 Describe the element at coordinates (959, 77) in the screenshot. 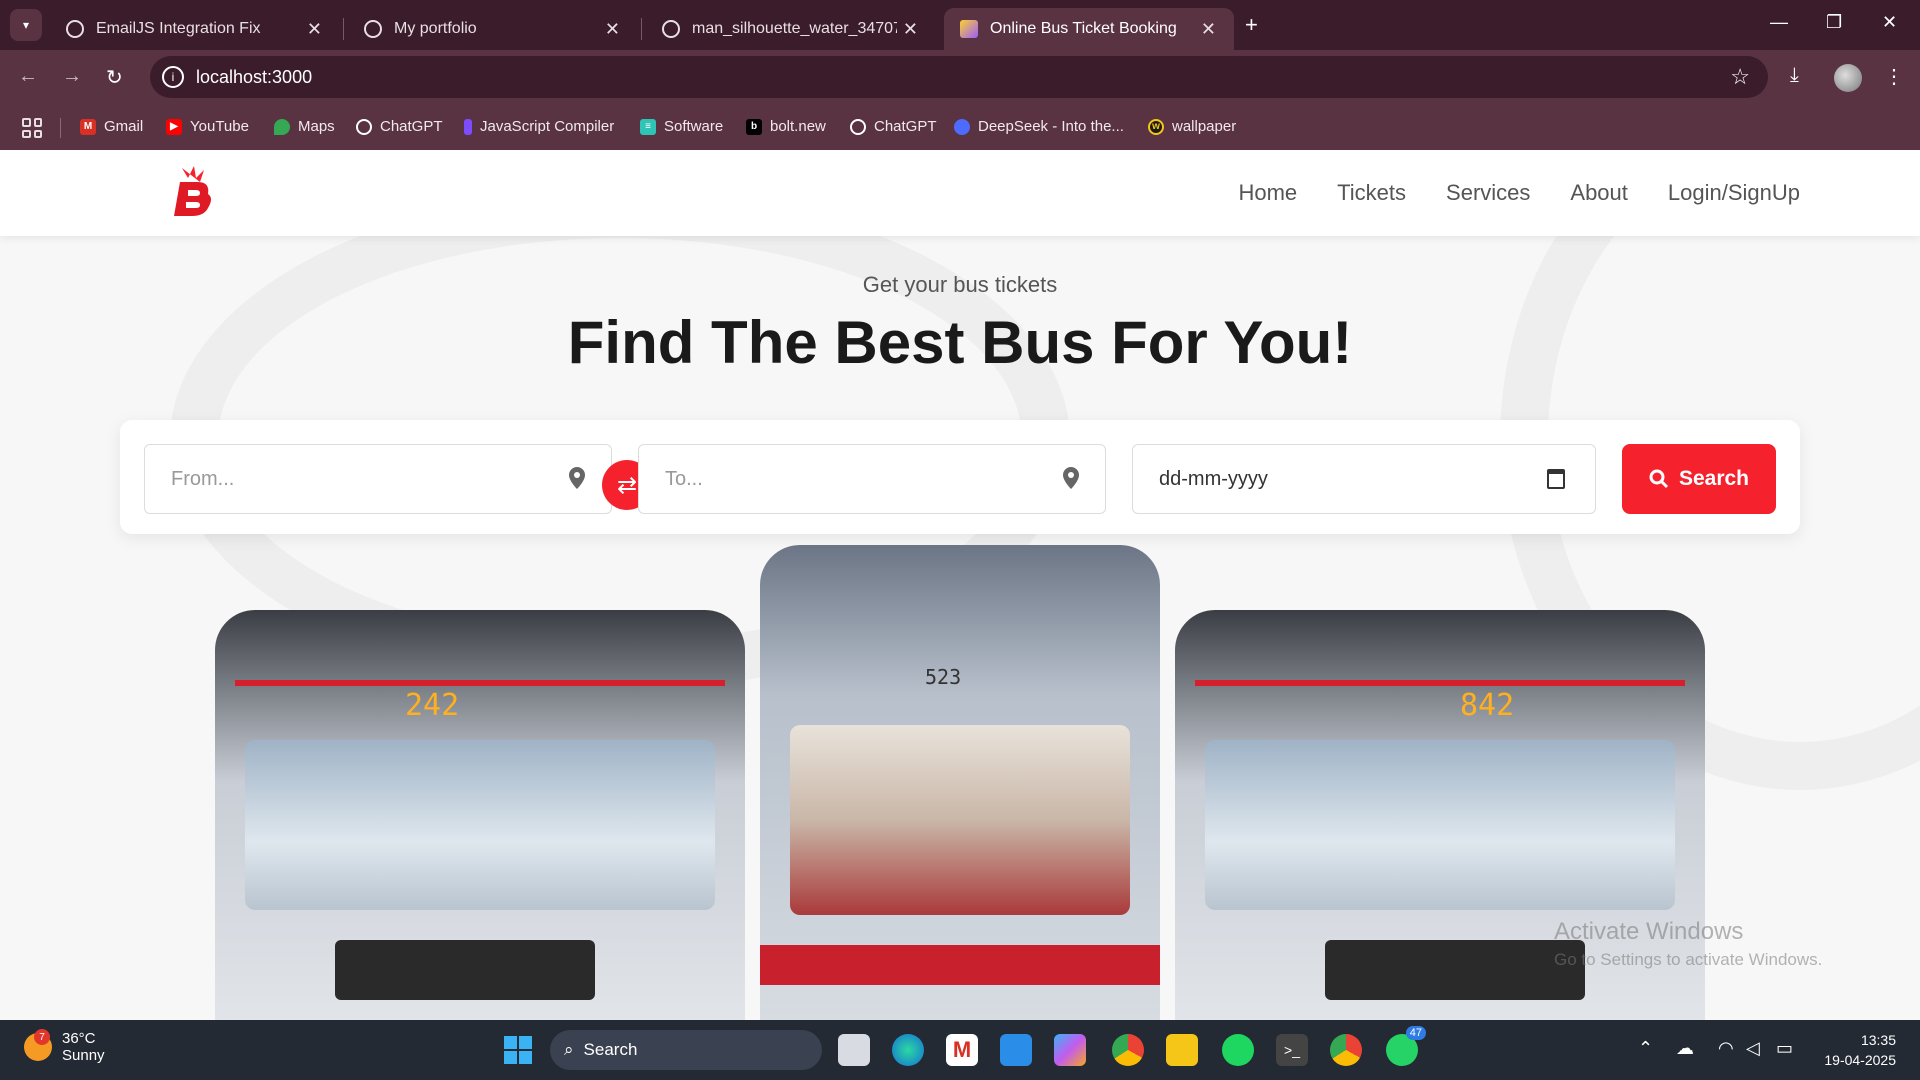

I see `address-bar: i localhost:3000 ☆` at that location.